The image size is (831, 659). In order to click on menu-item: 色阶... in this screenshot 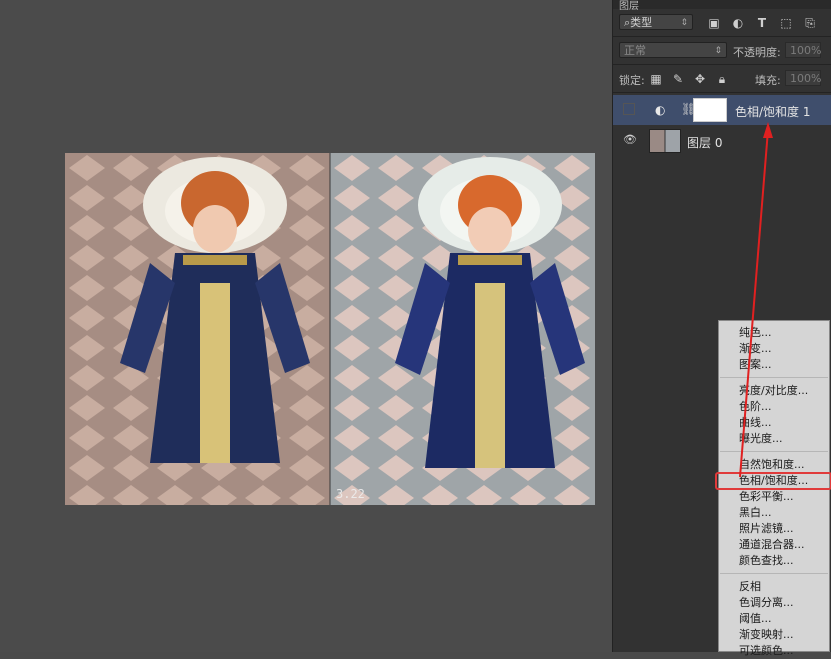, I will do `click(755, 407)`.